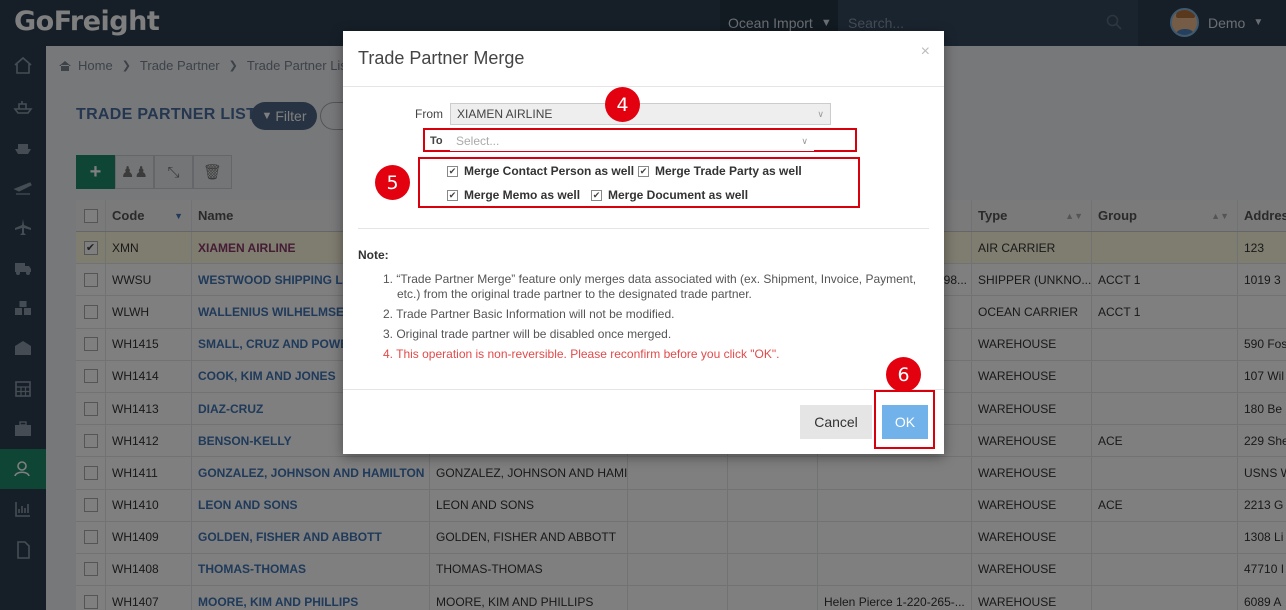  I want to click on close-icon: ×, so click(925, 52).